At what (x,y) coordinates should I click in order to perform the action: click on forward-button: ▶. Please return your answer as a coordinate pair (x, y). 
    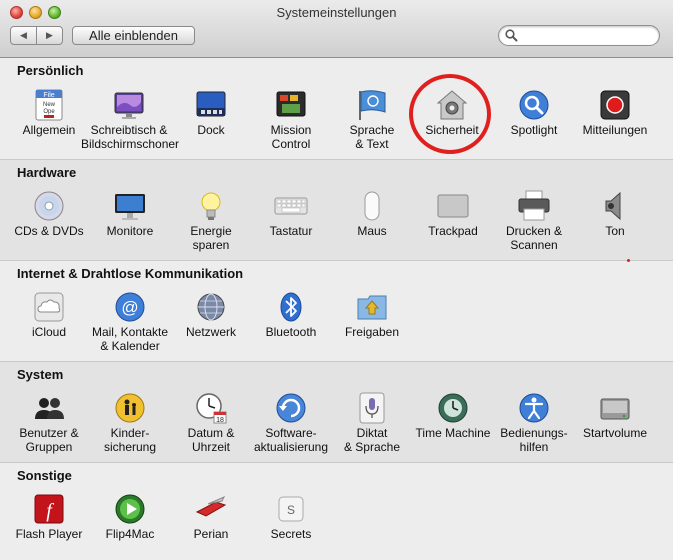
    Looking at the image, I should click on (49, 35).